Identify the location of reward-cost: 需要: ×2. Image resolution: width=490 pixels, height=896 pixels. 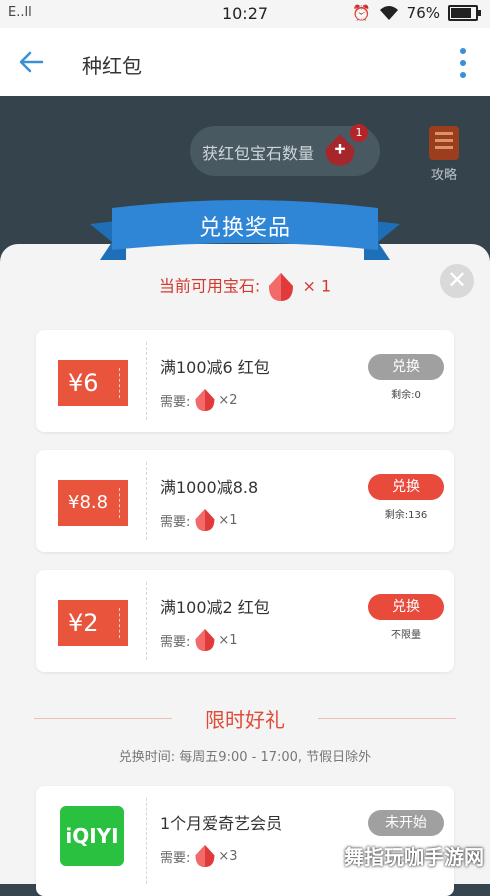
(199, 400).